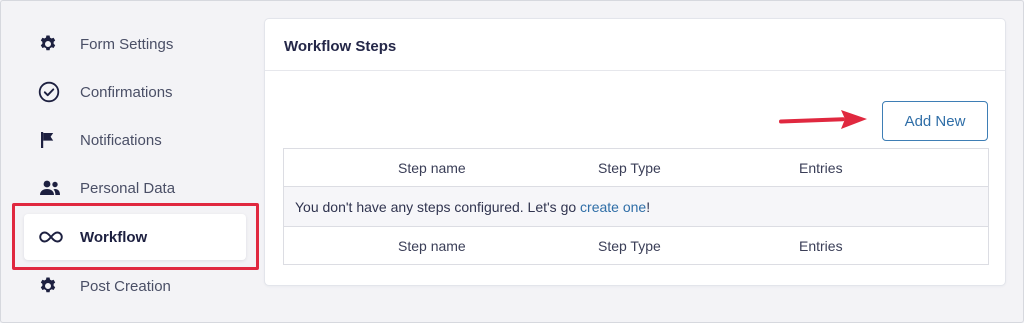  I want to click on sidebar-item-workflow: Workflow, so click(135, 237).